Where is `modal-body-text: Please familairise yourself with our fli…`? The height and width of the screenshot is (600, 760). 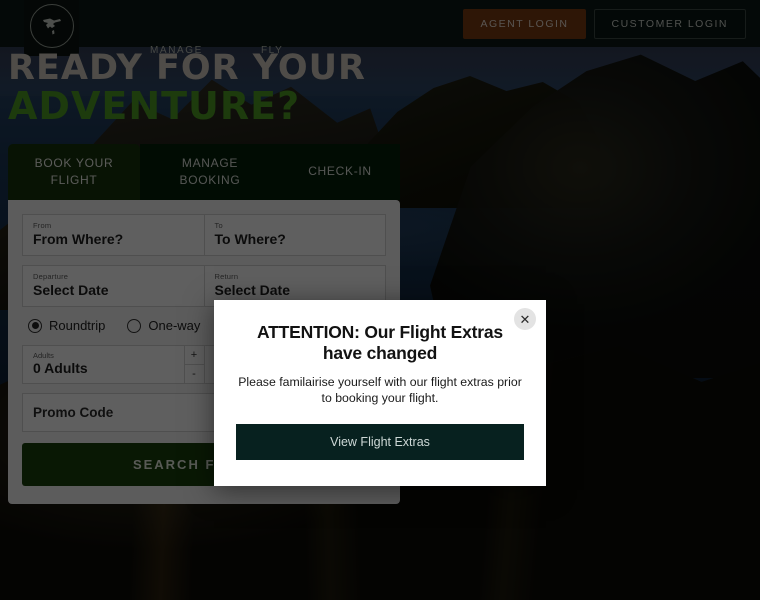 modal-body-text: Please familairise yourself with our fli… is located at coordinates (380, 390).